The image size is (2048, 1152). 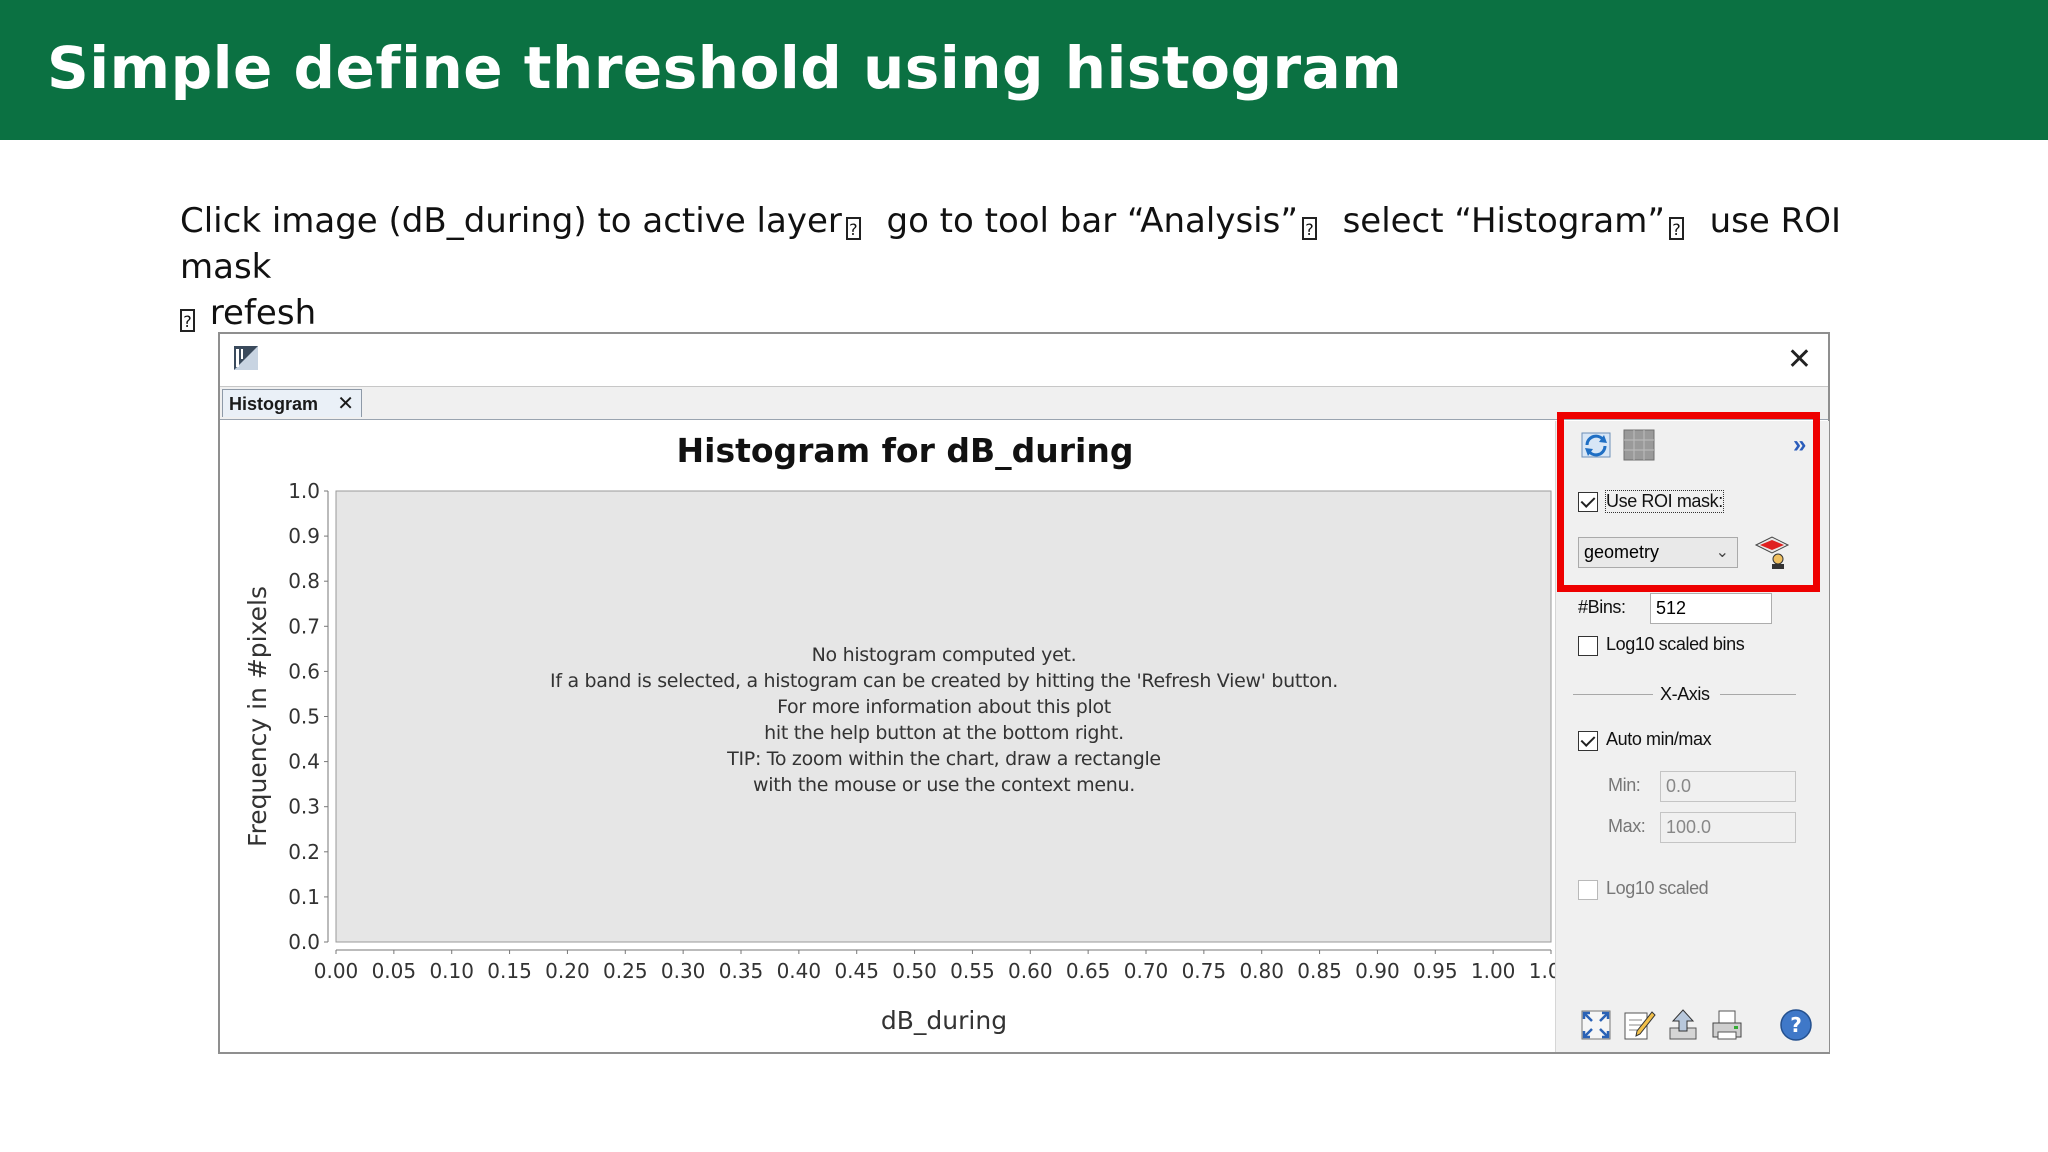 I want to click on plot-message-line: For more information about this plot, so click(x=944, y=707).